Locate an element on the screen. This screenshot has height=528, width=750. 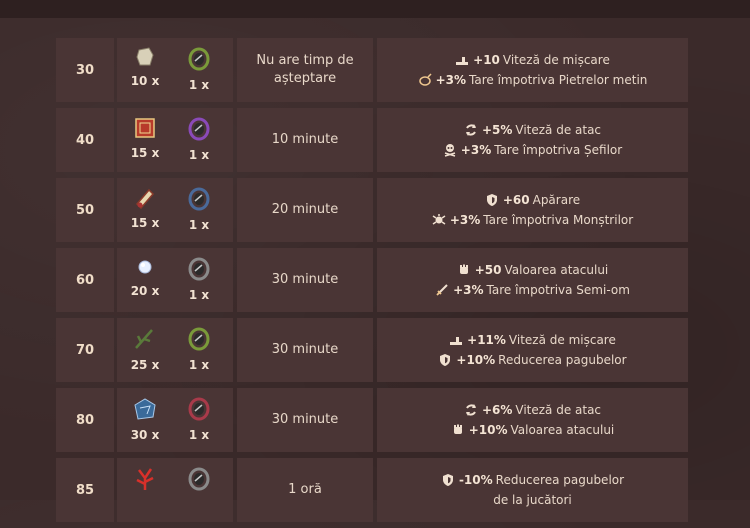
wait-time-cell: 1 oră is located at coordinates (305, 490).